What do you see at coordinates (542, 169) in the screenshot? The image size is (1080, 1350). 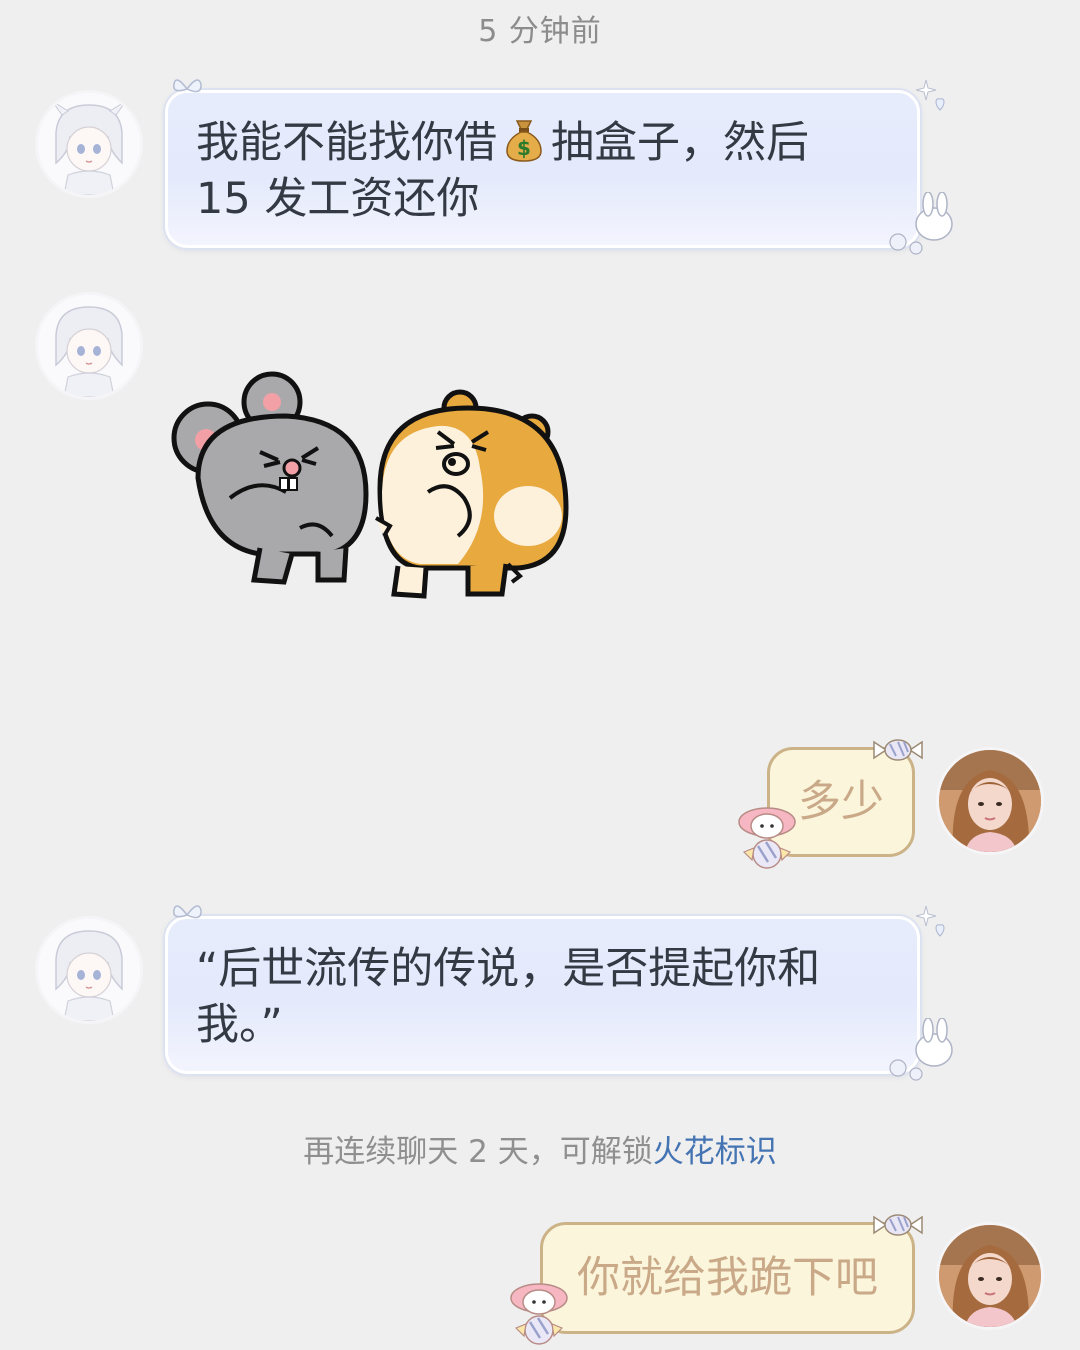 I see `message-bubble-friend: 我能不能找你借 $ 抽盒子，然后 15 发工资还你` at bounding box center [542, 169].